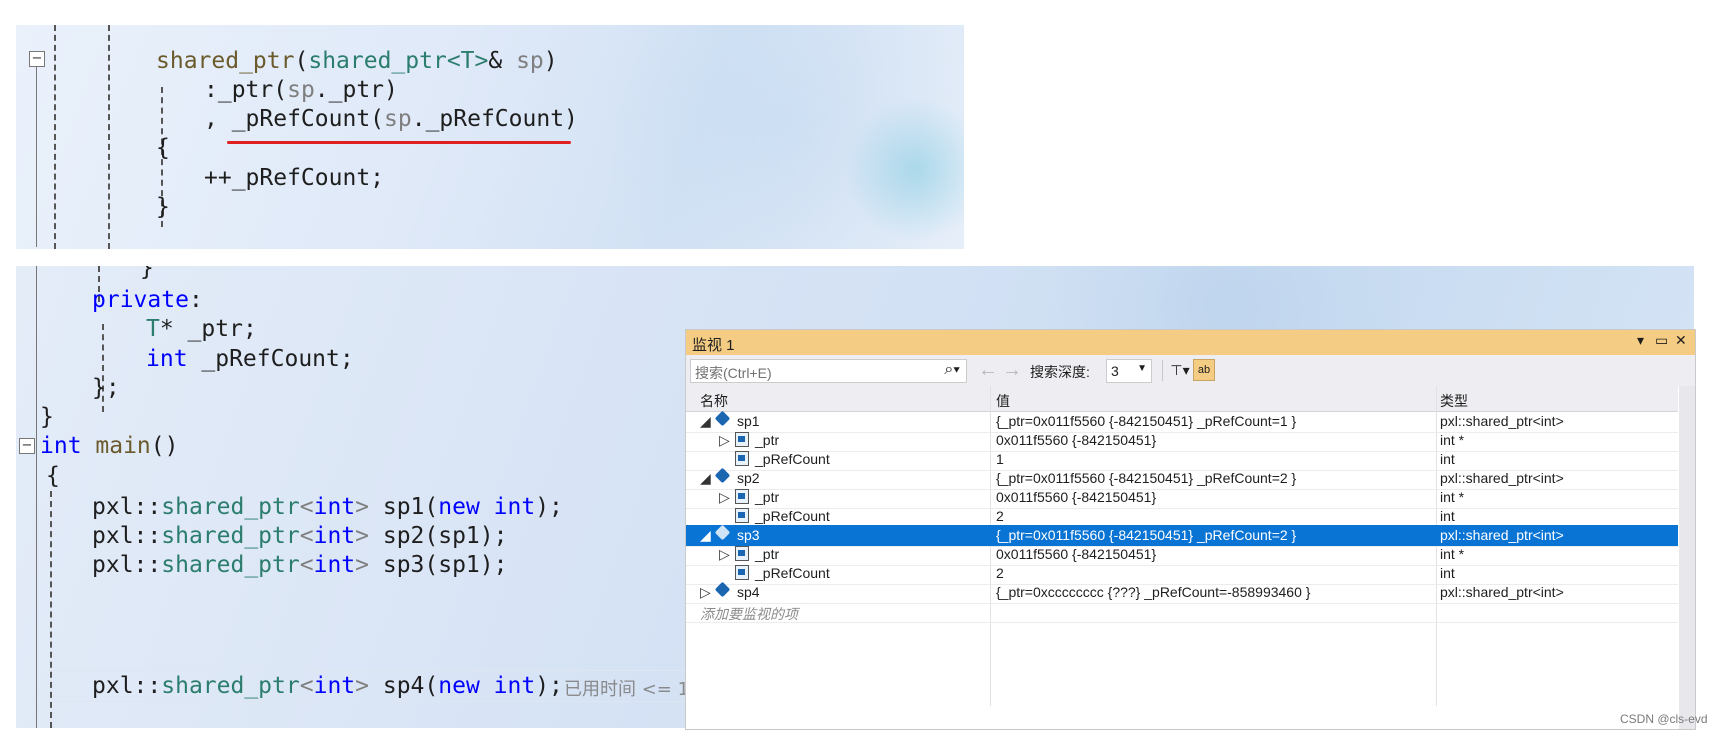 The height and width of the screenshot is (733, 1723). What do you see at coordinates (988, 370) in the screenshot?
I see `back-arrow-icon: ←` at bounding box center [988, 370].